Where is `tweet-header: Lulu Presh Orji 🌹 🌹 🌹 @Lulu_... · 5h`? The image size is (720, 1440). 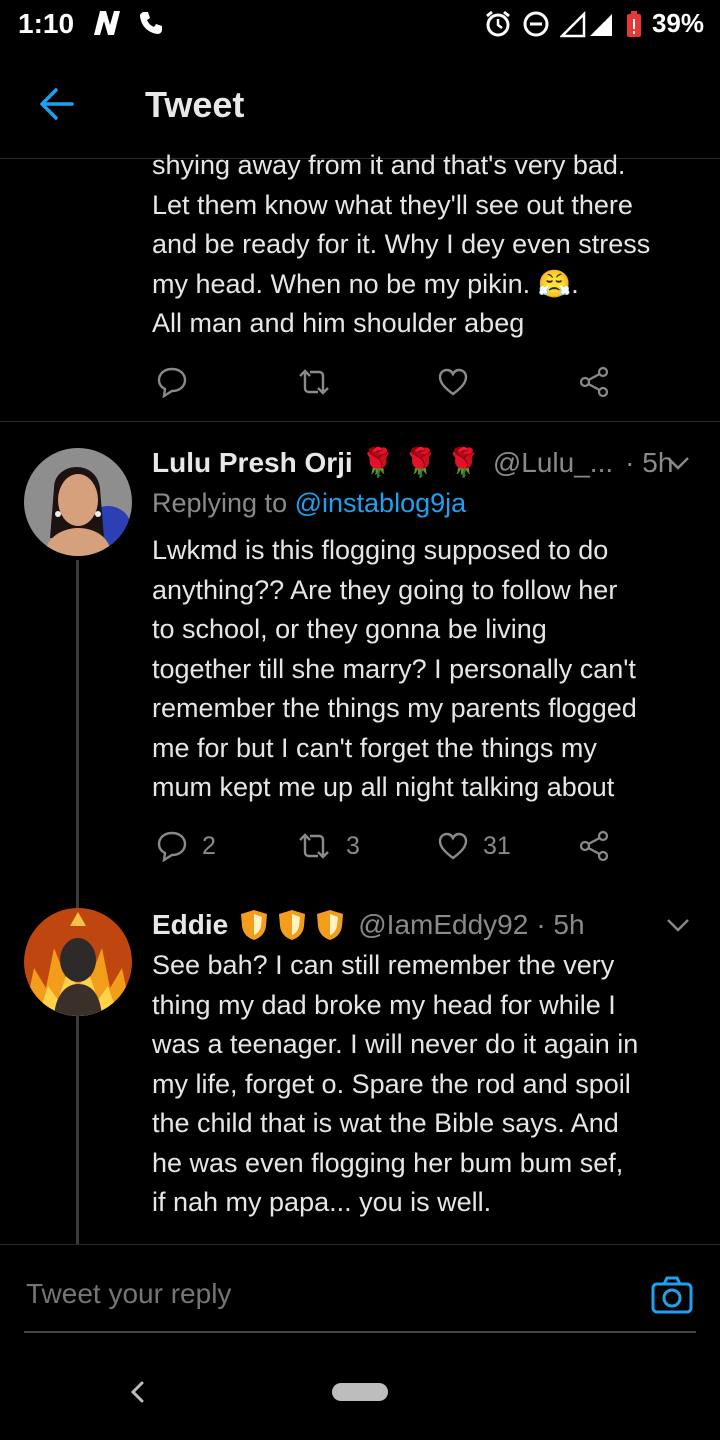 tweet-header: Lulu Presh Orji 🌹 🌹 🌹 @Lulu_... · 5h is located at coordinates (412, 462).